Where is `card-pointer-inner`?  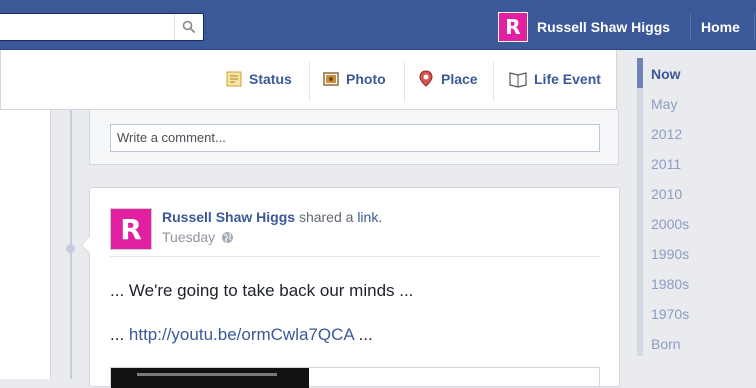 card-pointer-inner is located at coordinates (86, 245).